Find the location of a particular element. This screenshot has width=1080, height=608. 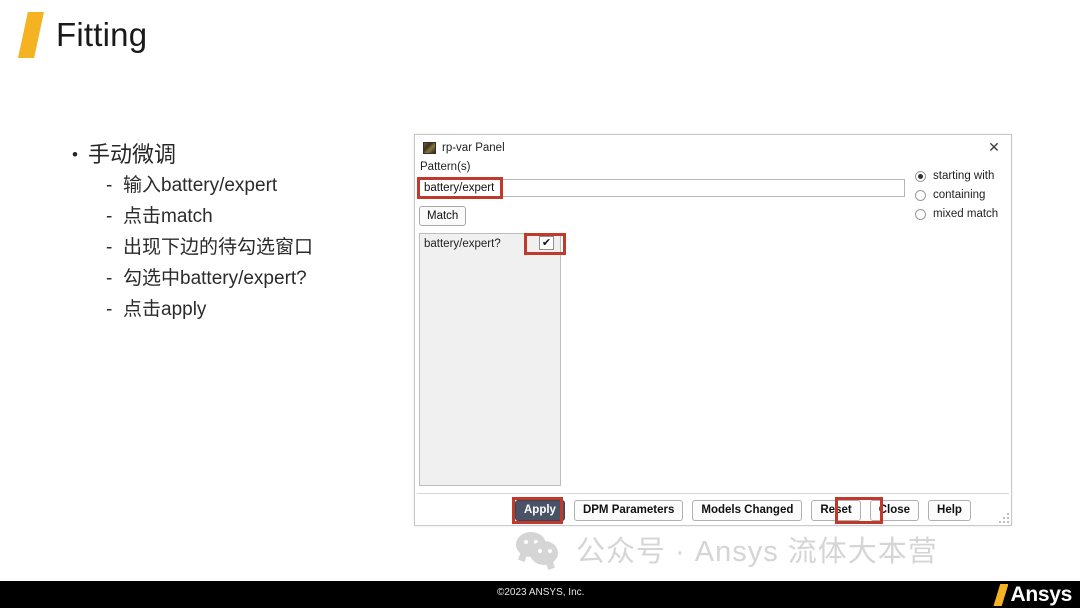

page-title: Fitting is located at coordinates (82, 35).